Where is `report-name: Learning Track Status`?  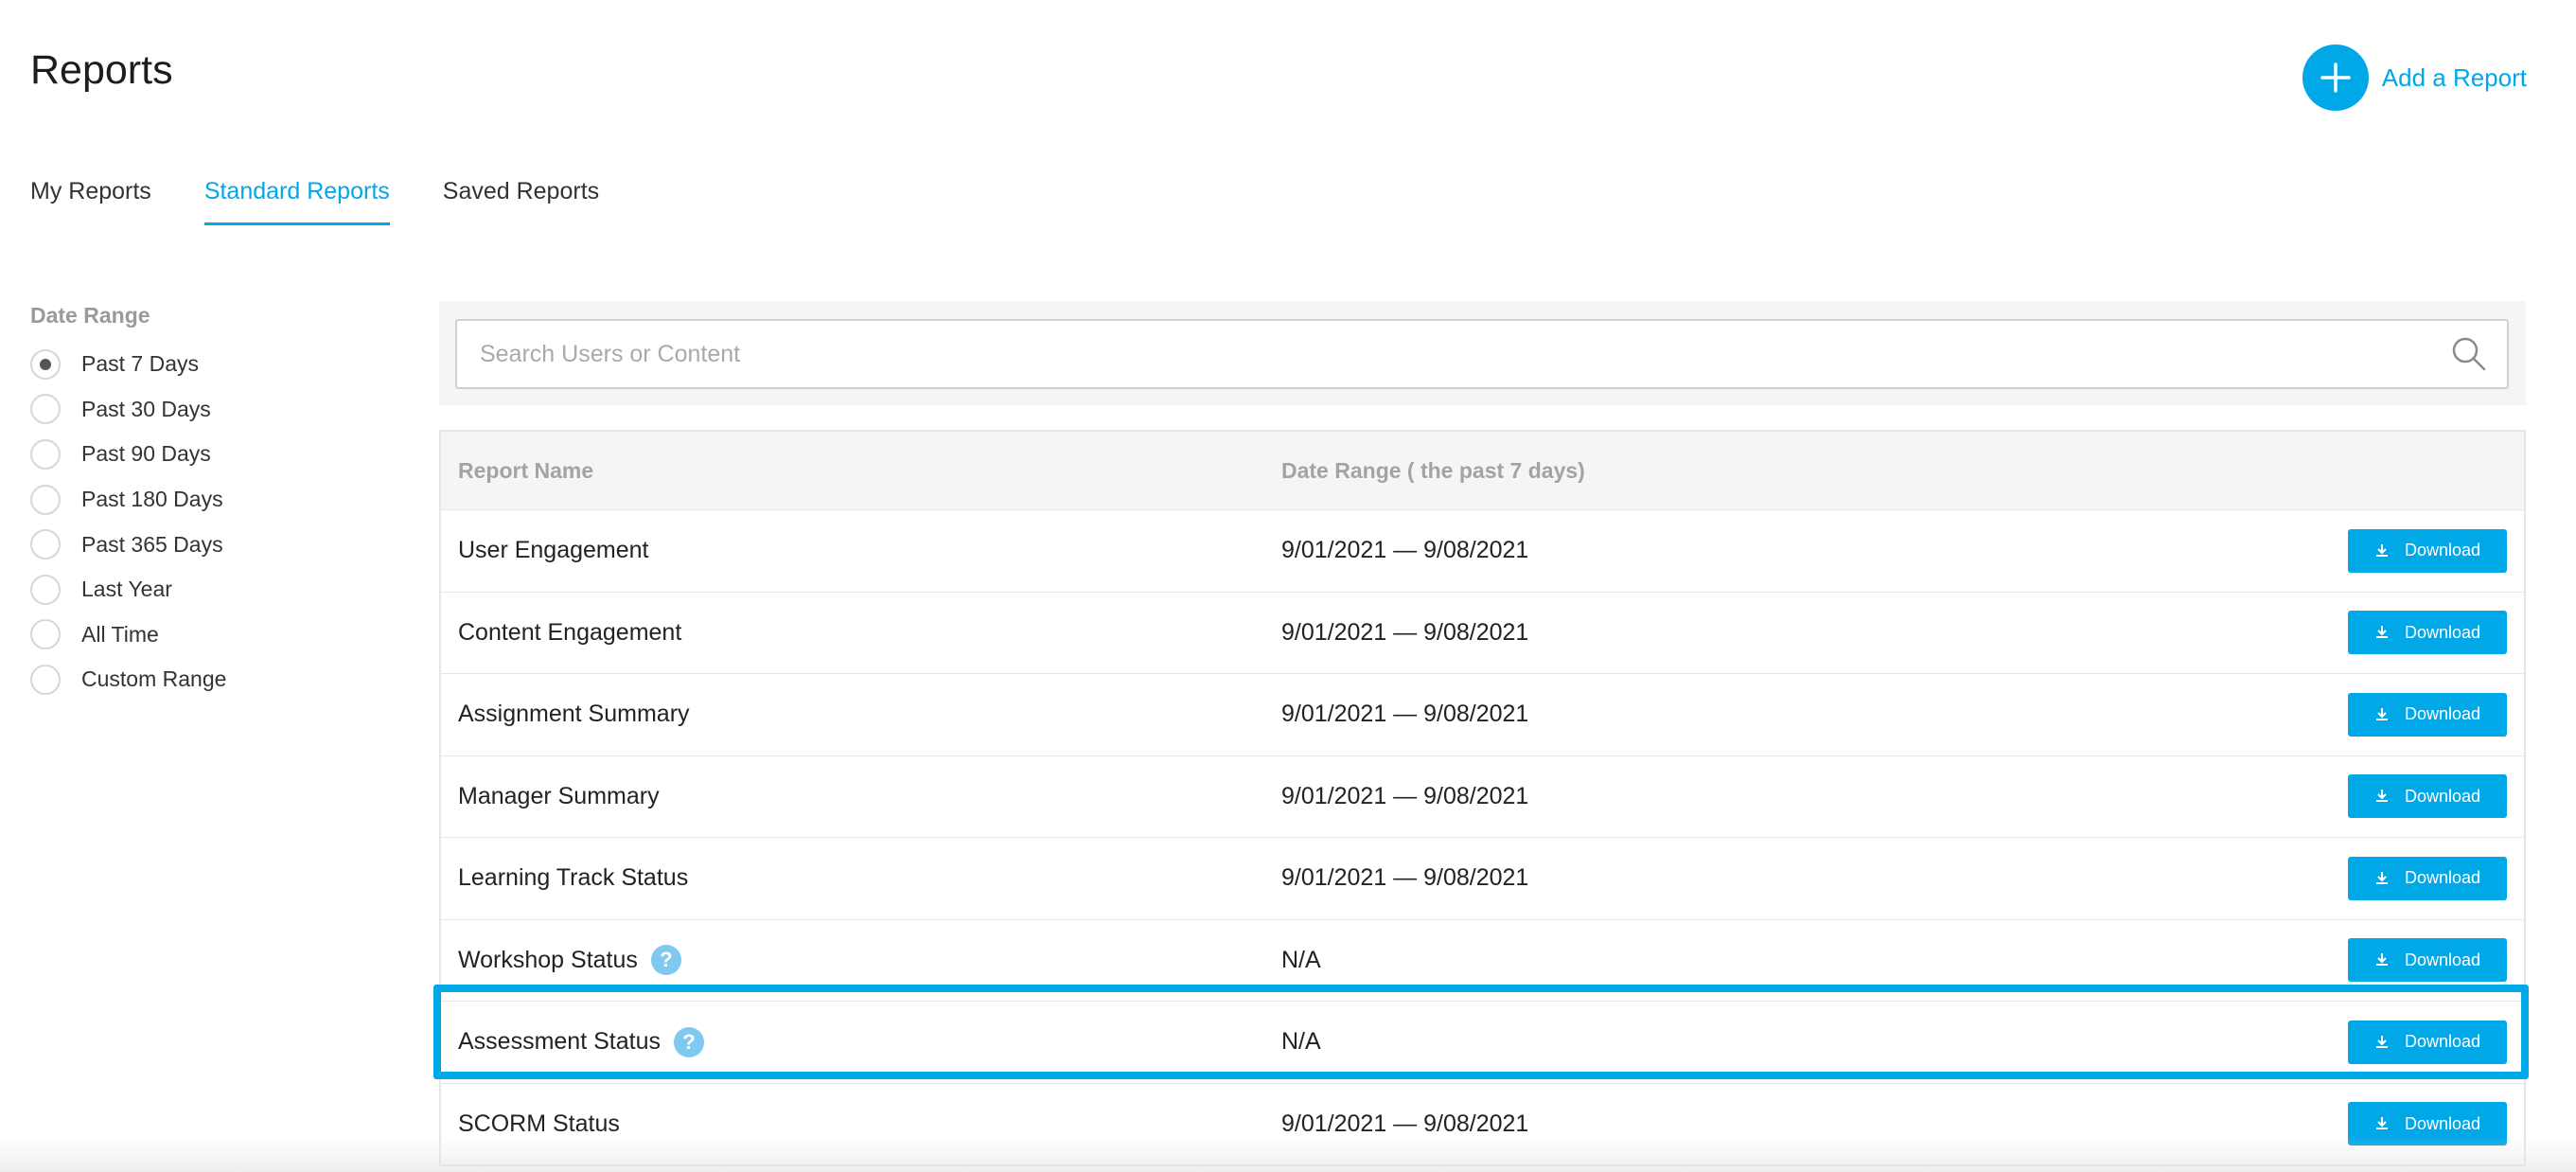
report-name: Learning Track Status is located at coordinates (573, 878).